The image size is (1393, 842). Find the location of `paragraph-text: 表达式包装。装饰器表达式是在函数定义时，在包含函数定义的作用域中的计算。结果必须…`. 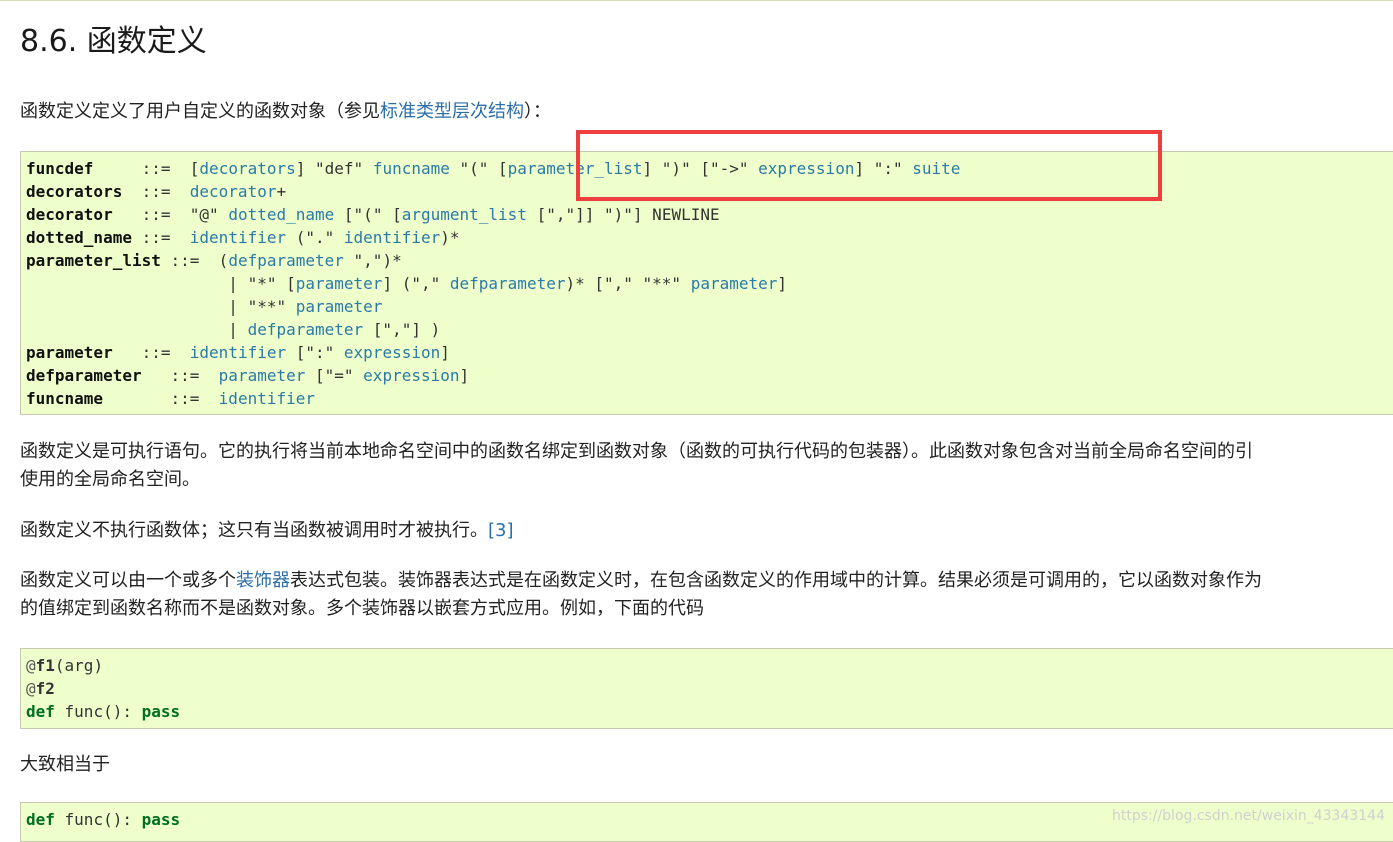

paragraph-text: 表达式包装。装饰器表达式是在函数定义时，在包含函数定义的作用域中的计算。结果必须… is located at coordinates (776, 580).